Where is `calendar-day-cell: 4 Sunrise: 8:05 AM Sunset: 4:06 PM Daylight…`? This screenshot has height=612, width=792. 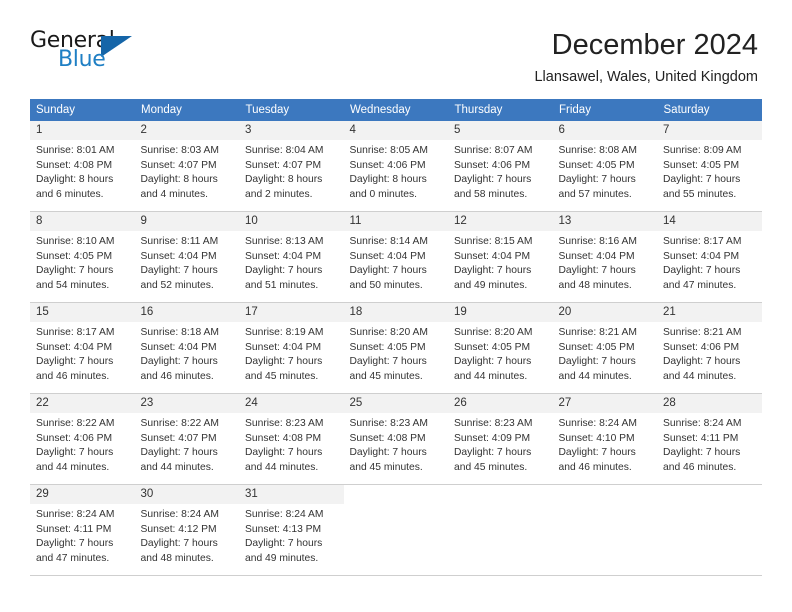
calendar-day-cell: 4 Sunrise: 8:05 AM Sunset: 4:06 PM Daylight… is located at coordinates (395, 166).